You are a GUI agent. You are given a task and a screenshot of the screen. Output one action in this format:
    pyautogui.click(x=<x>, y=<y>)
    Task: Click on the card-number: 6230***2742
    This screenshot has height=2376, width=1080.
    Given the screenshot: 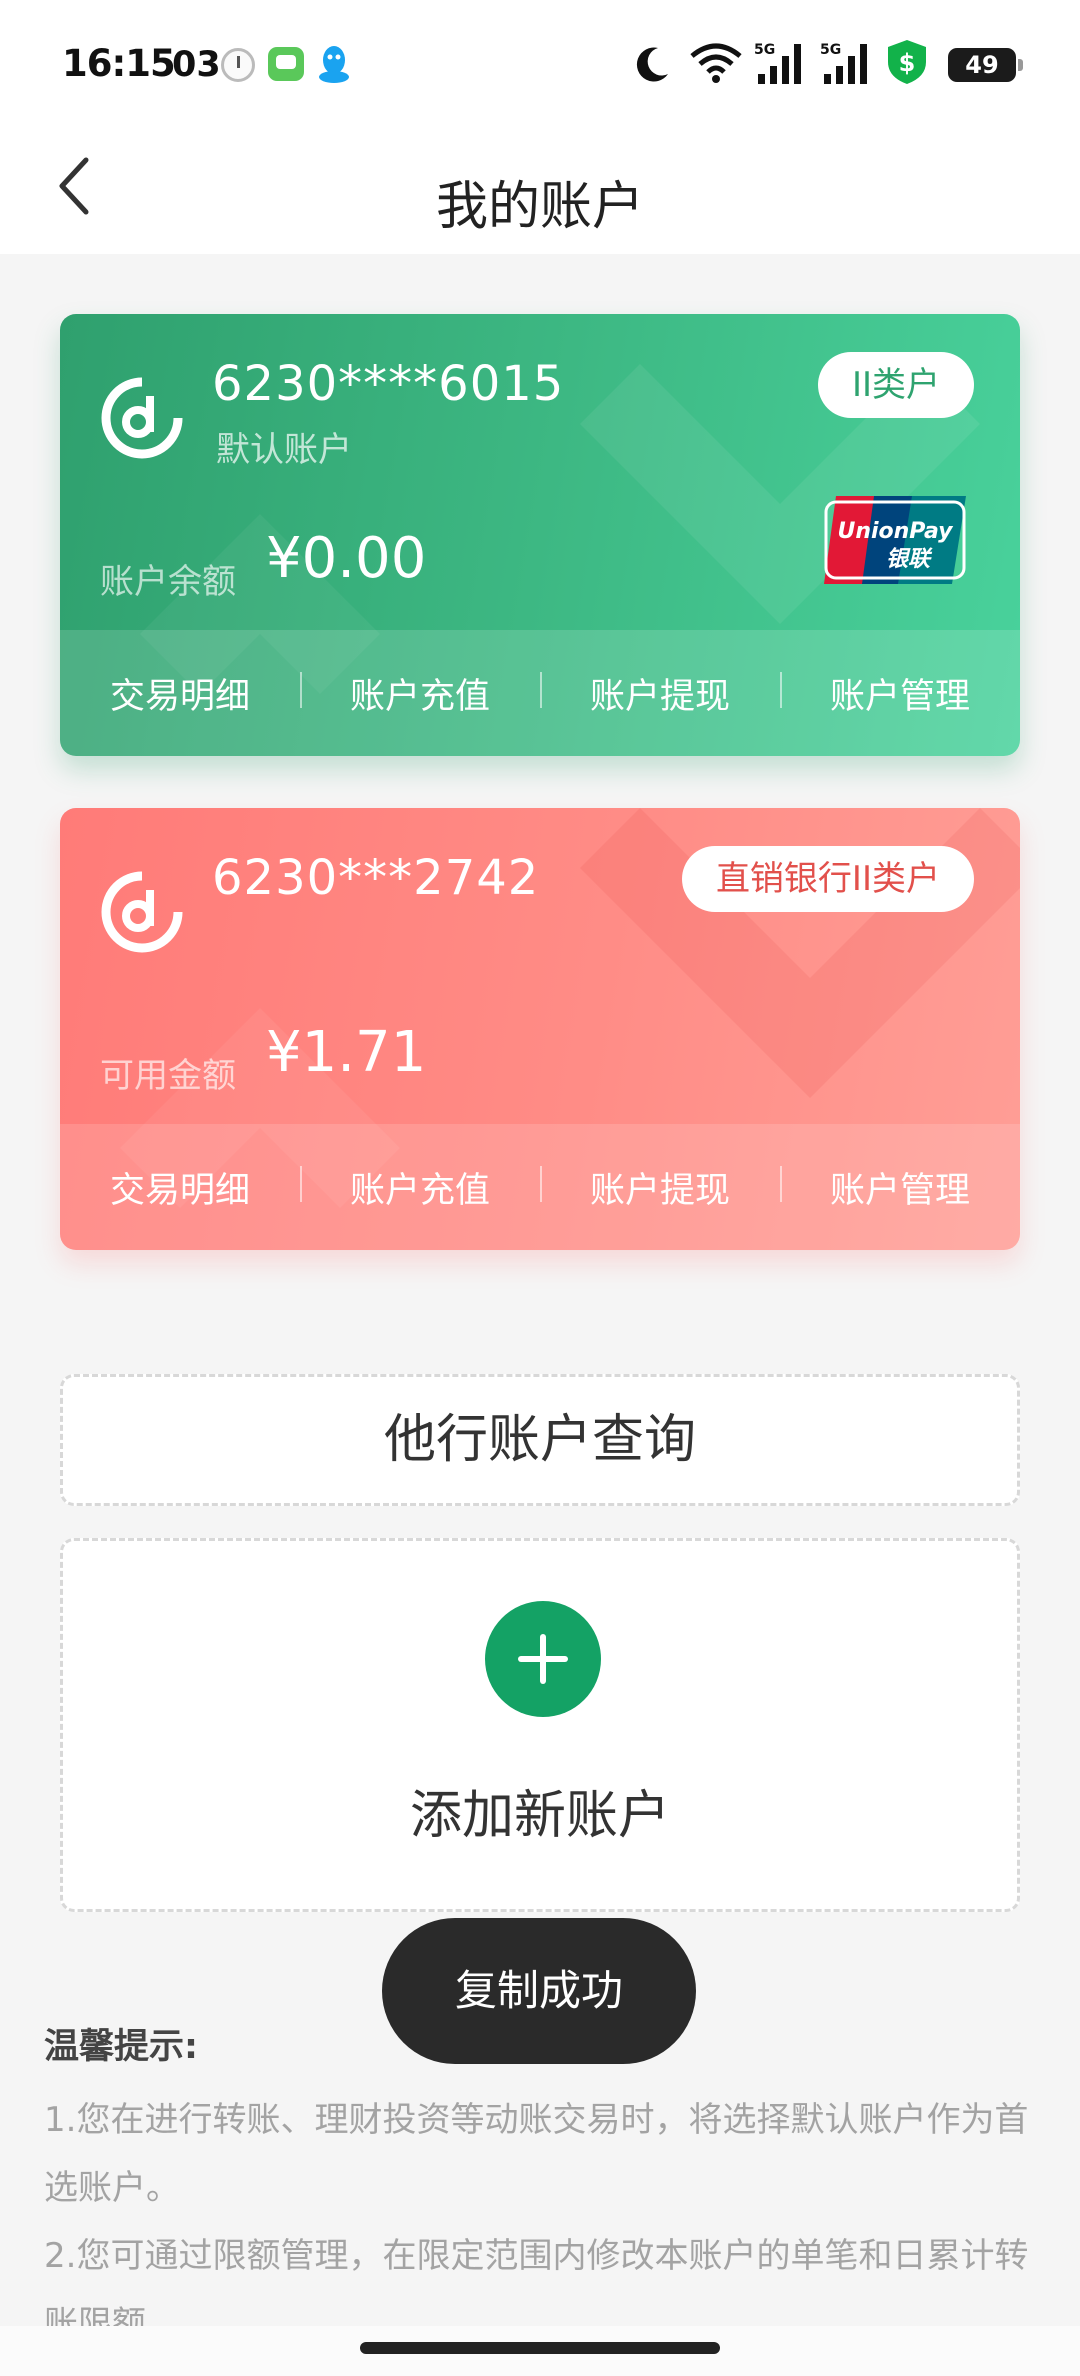 What is the action you would take?
    pyautogui.click(x=376, y=878)
    